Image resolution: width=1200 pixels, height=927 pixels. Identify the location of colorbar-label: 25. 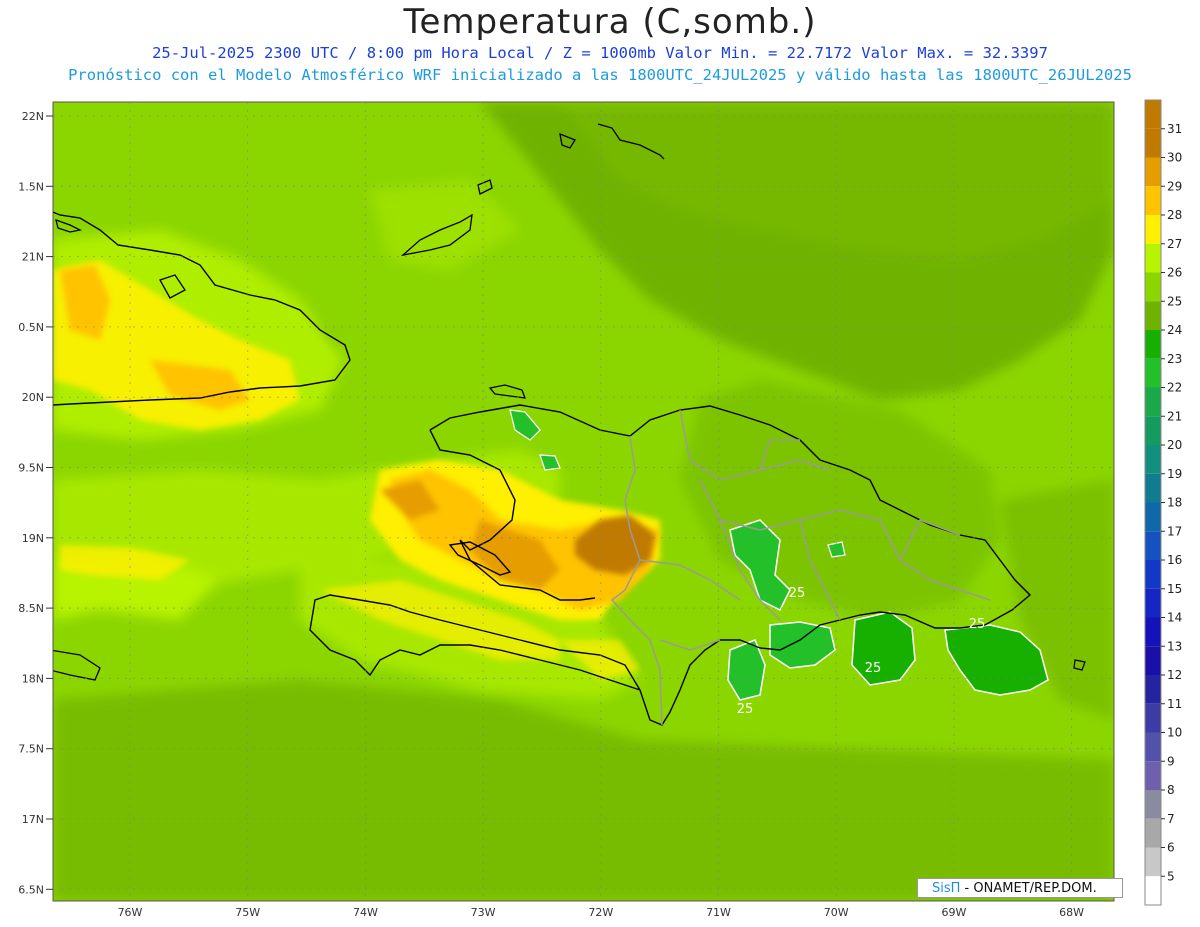
(1174, 301).